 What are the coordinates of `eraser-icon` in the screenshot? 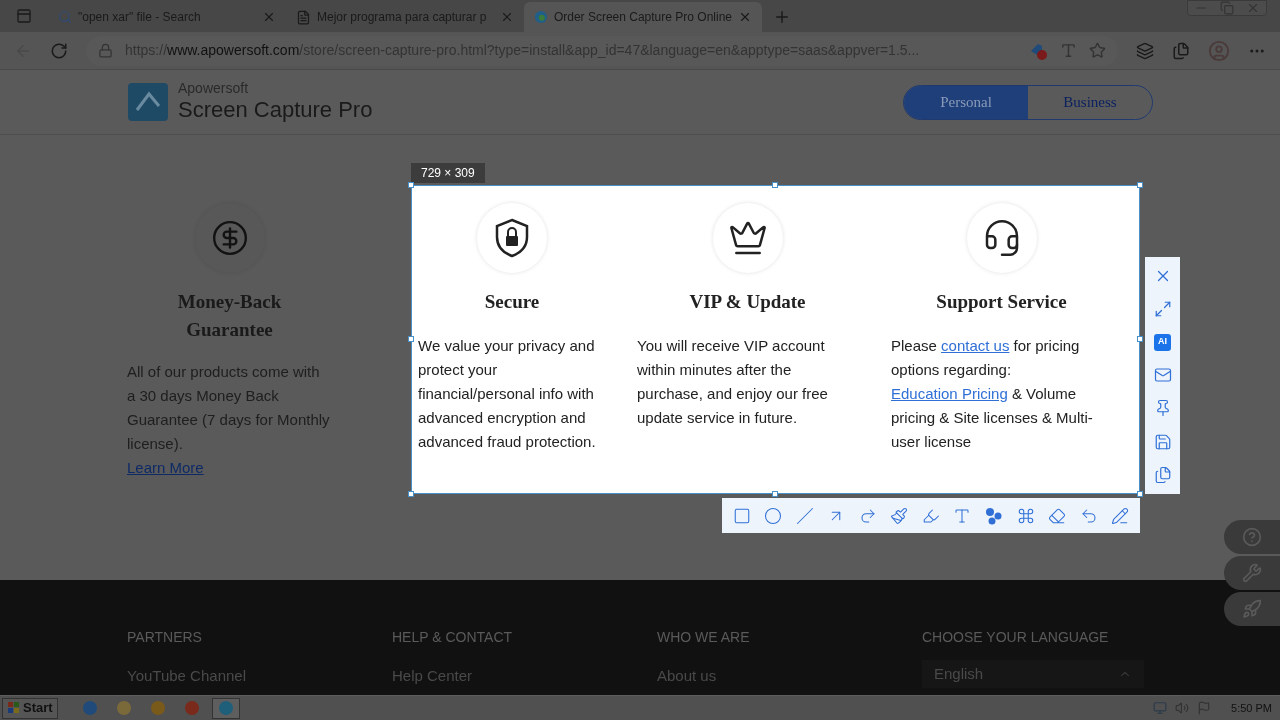 It's located at (1057, 515).